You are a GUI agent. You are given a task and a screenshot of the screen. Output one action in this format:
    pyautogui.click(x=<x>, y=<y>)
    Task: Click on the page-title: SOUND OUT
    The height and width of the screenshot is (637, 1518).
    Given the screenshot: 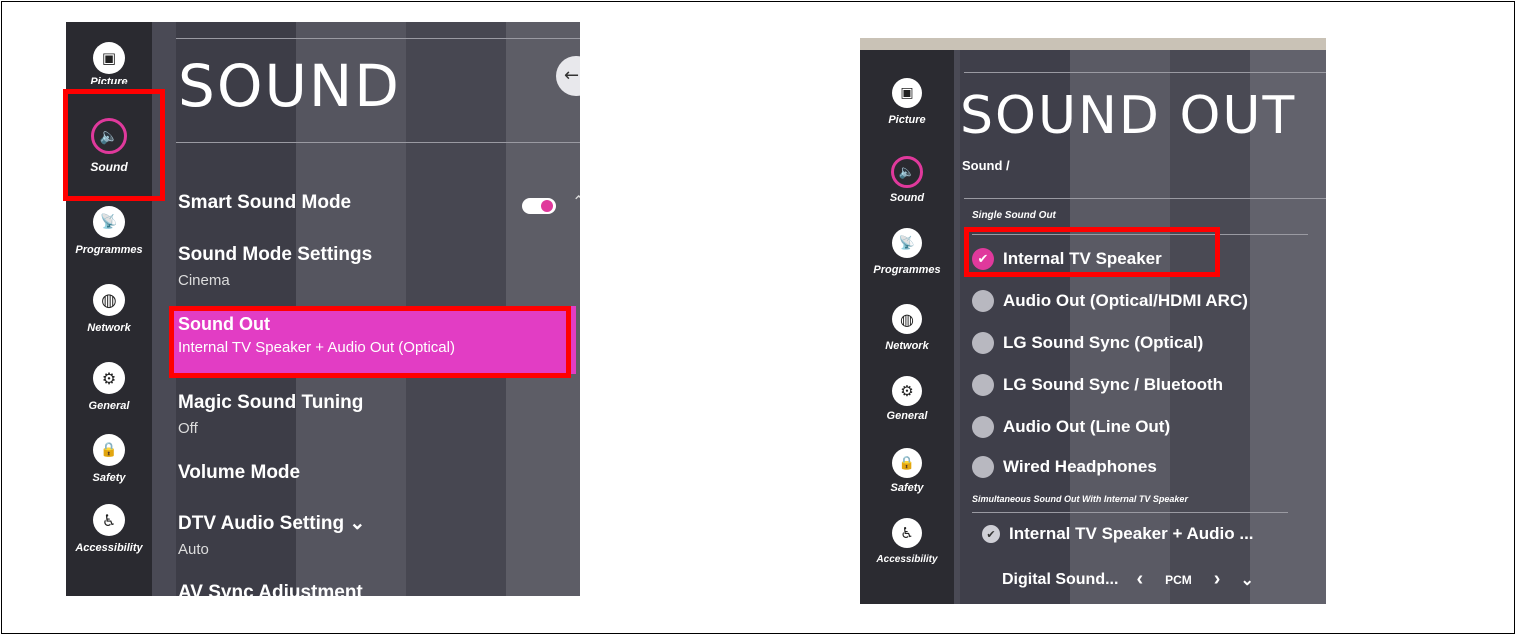 What is the action you would take?
    pyautogui.click(x=1128, y=116)
    